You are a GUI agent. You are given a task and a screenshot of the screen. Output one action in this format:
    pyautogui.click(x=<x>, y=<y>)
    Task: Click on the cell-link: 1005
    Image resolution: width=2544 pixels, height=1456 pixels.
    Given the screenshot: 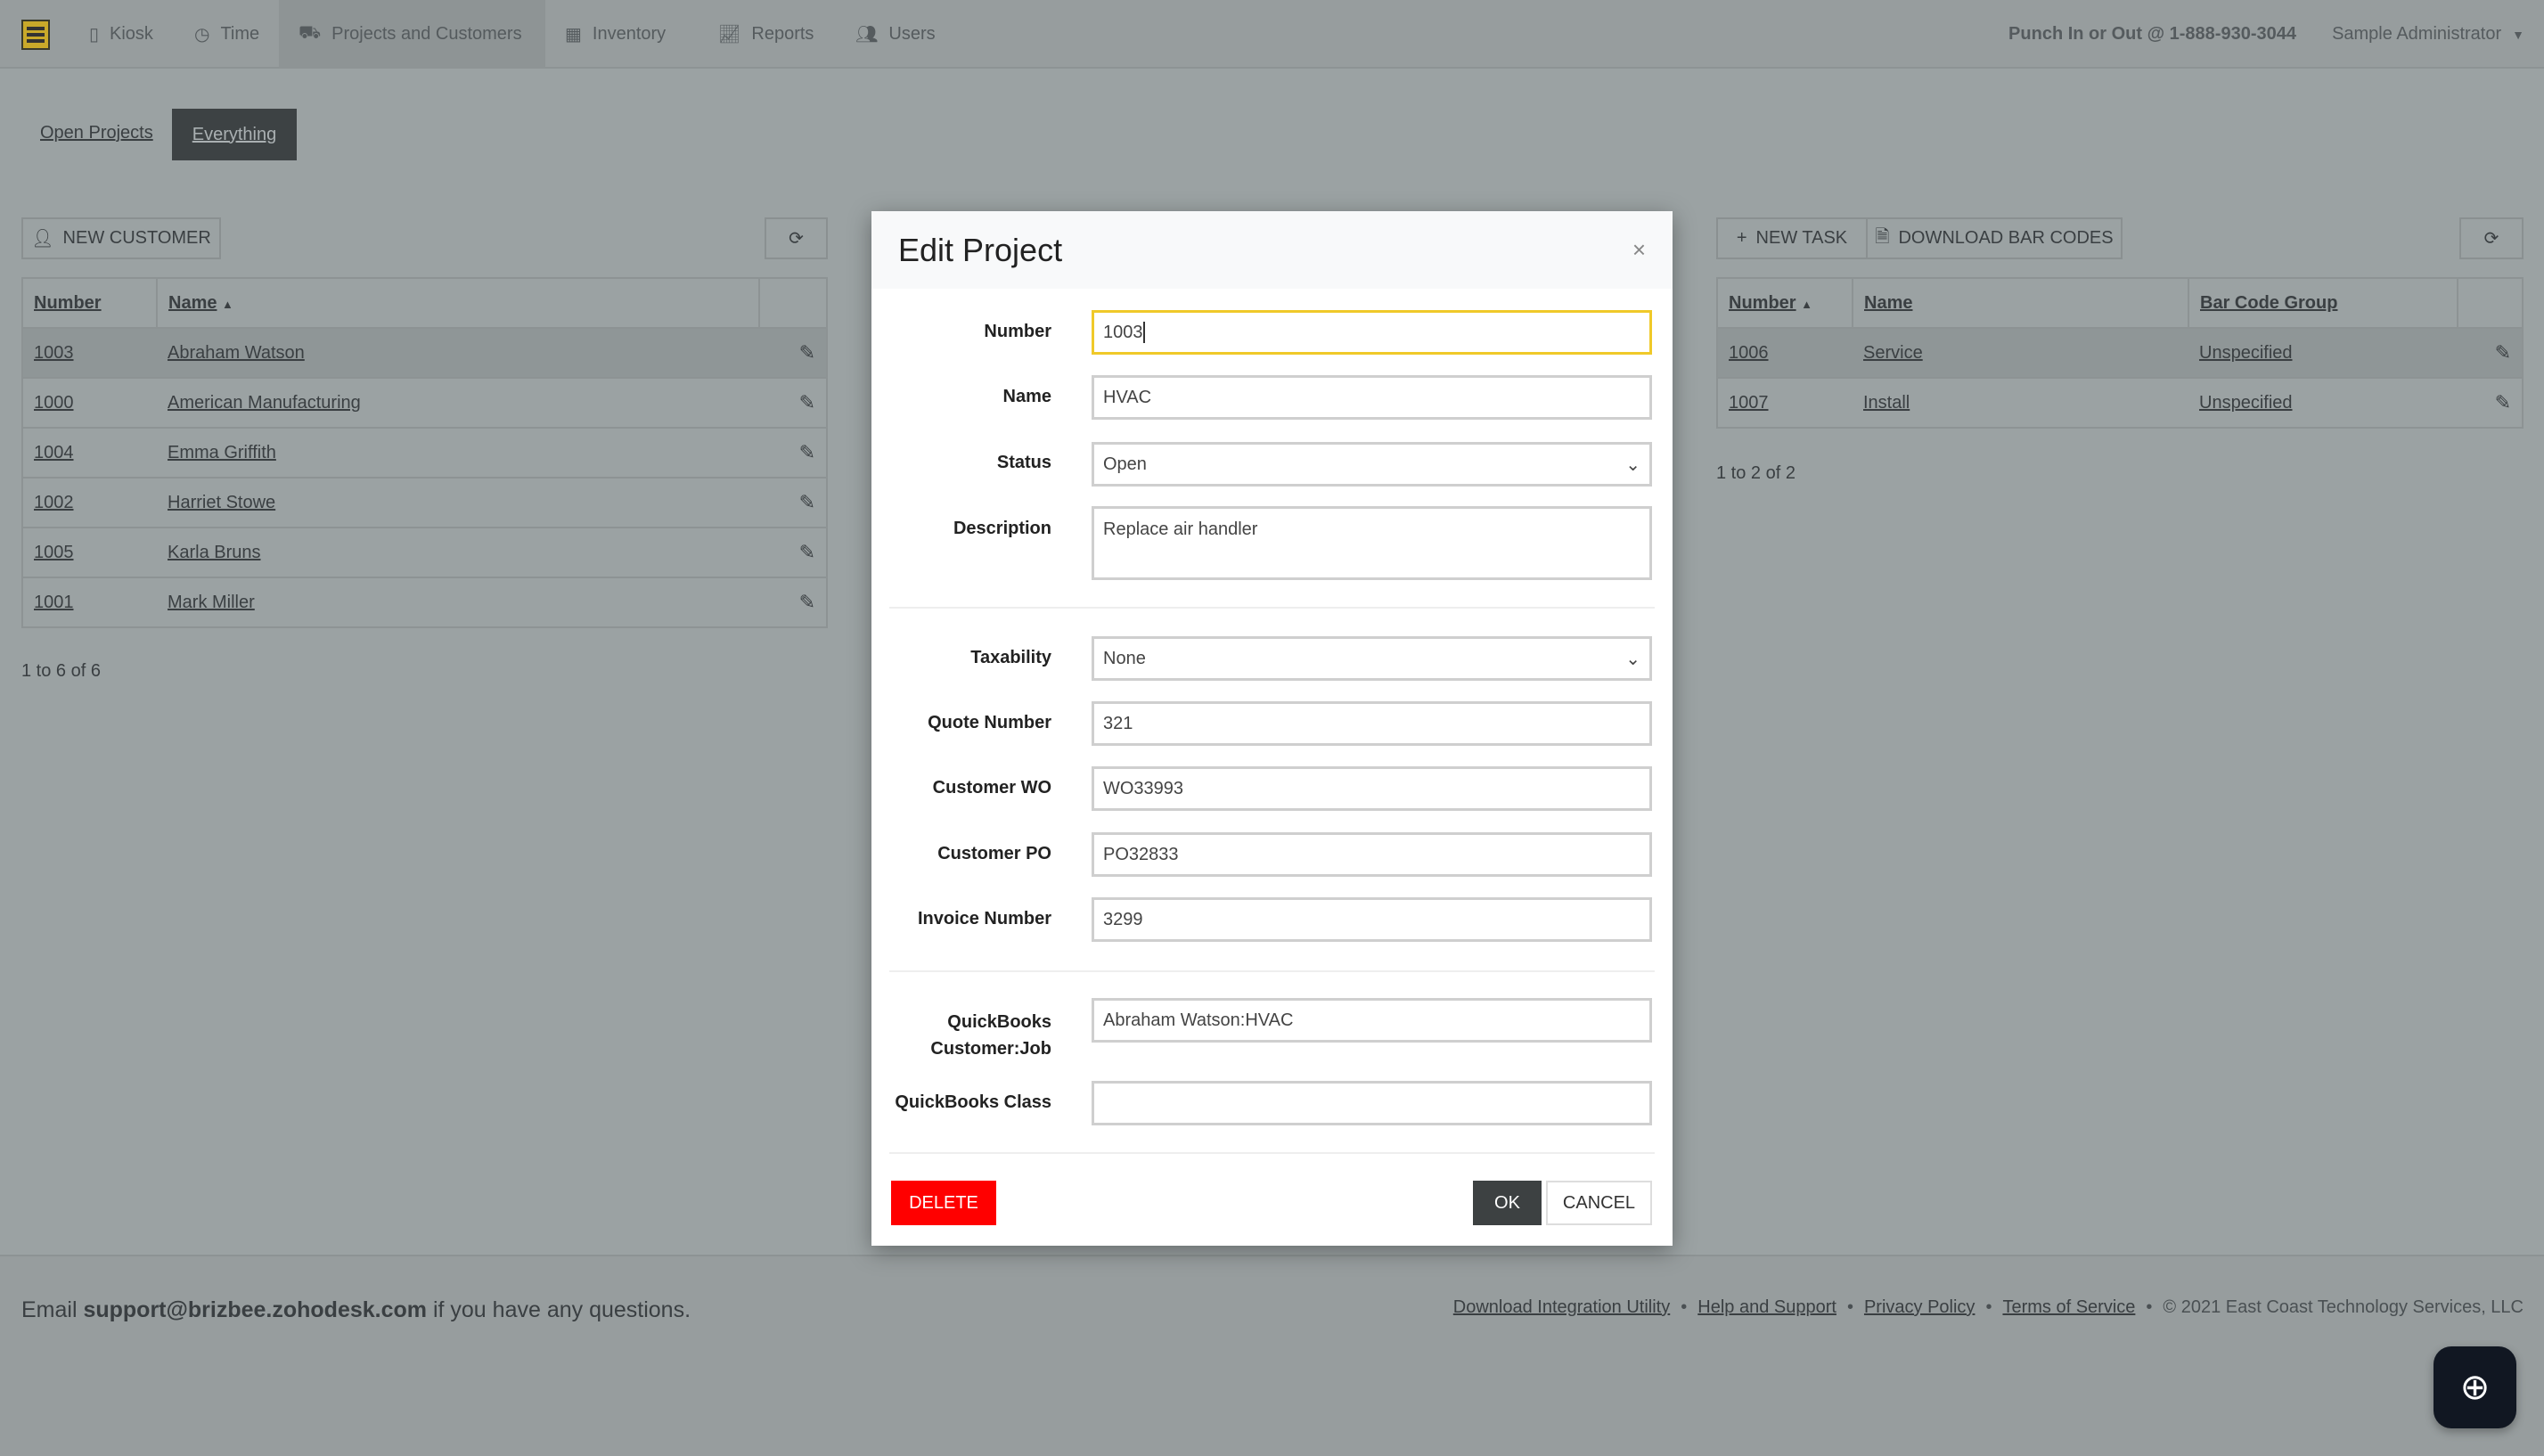 What is the action you would take?
    pyautogui.click(x=54, y=553)
    